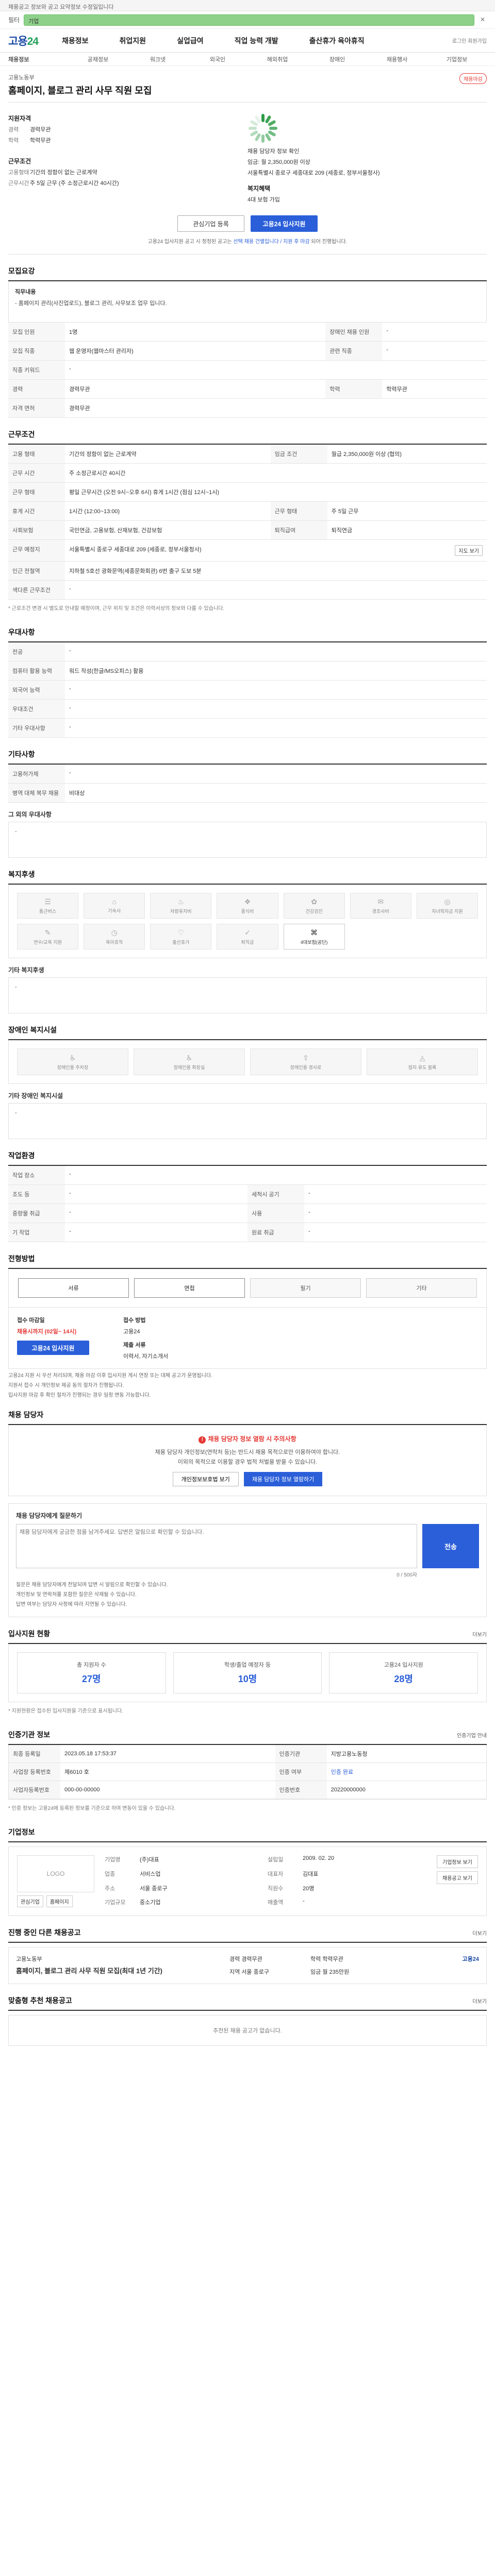 The width and height of the screenshot is (495, 2576). I want to click on table-row: 경력 경력무관 학력 학력무관, so click(247, 389).